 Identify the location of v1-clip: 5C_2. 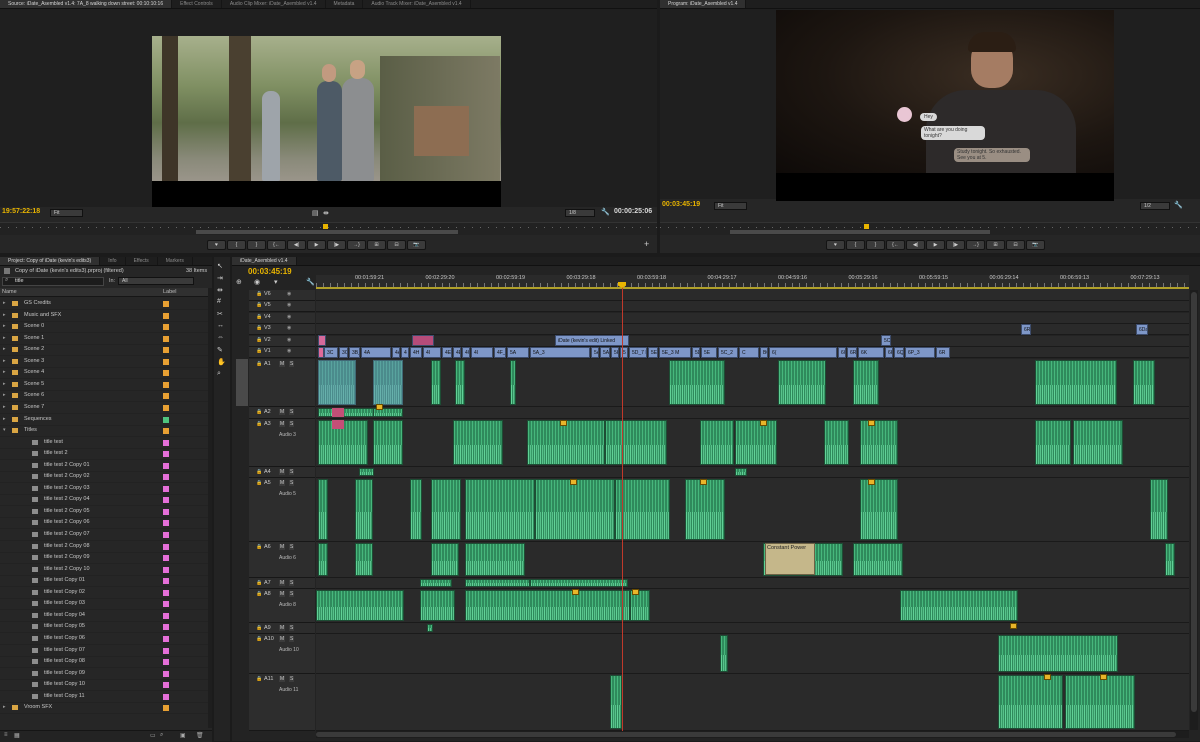
(728, 352).